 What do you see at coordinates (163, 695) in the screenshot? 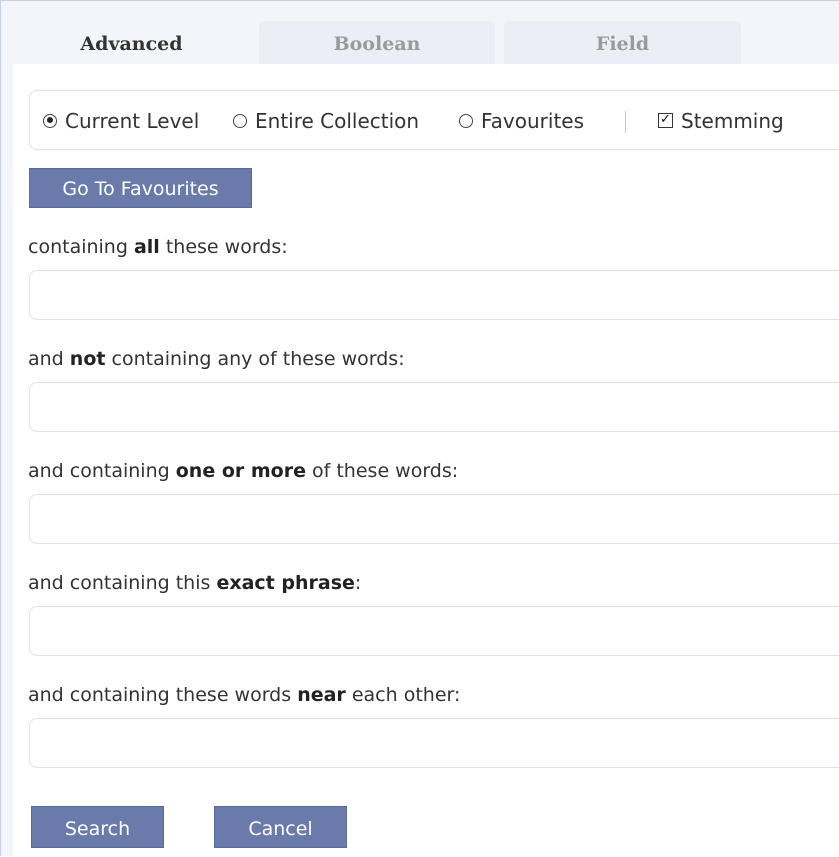
I see `near-words-label-pre: and containing these words` at bounding box center [163, 695].